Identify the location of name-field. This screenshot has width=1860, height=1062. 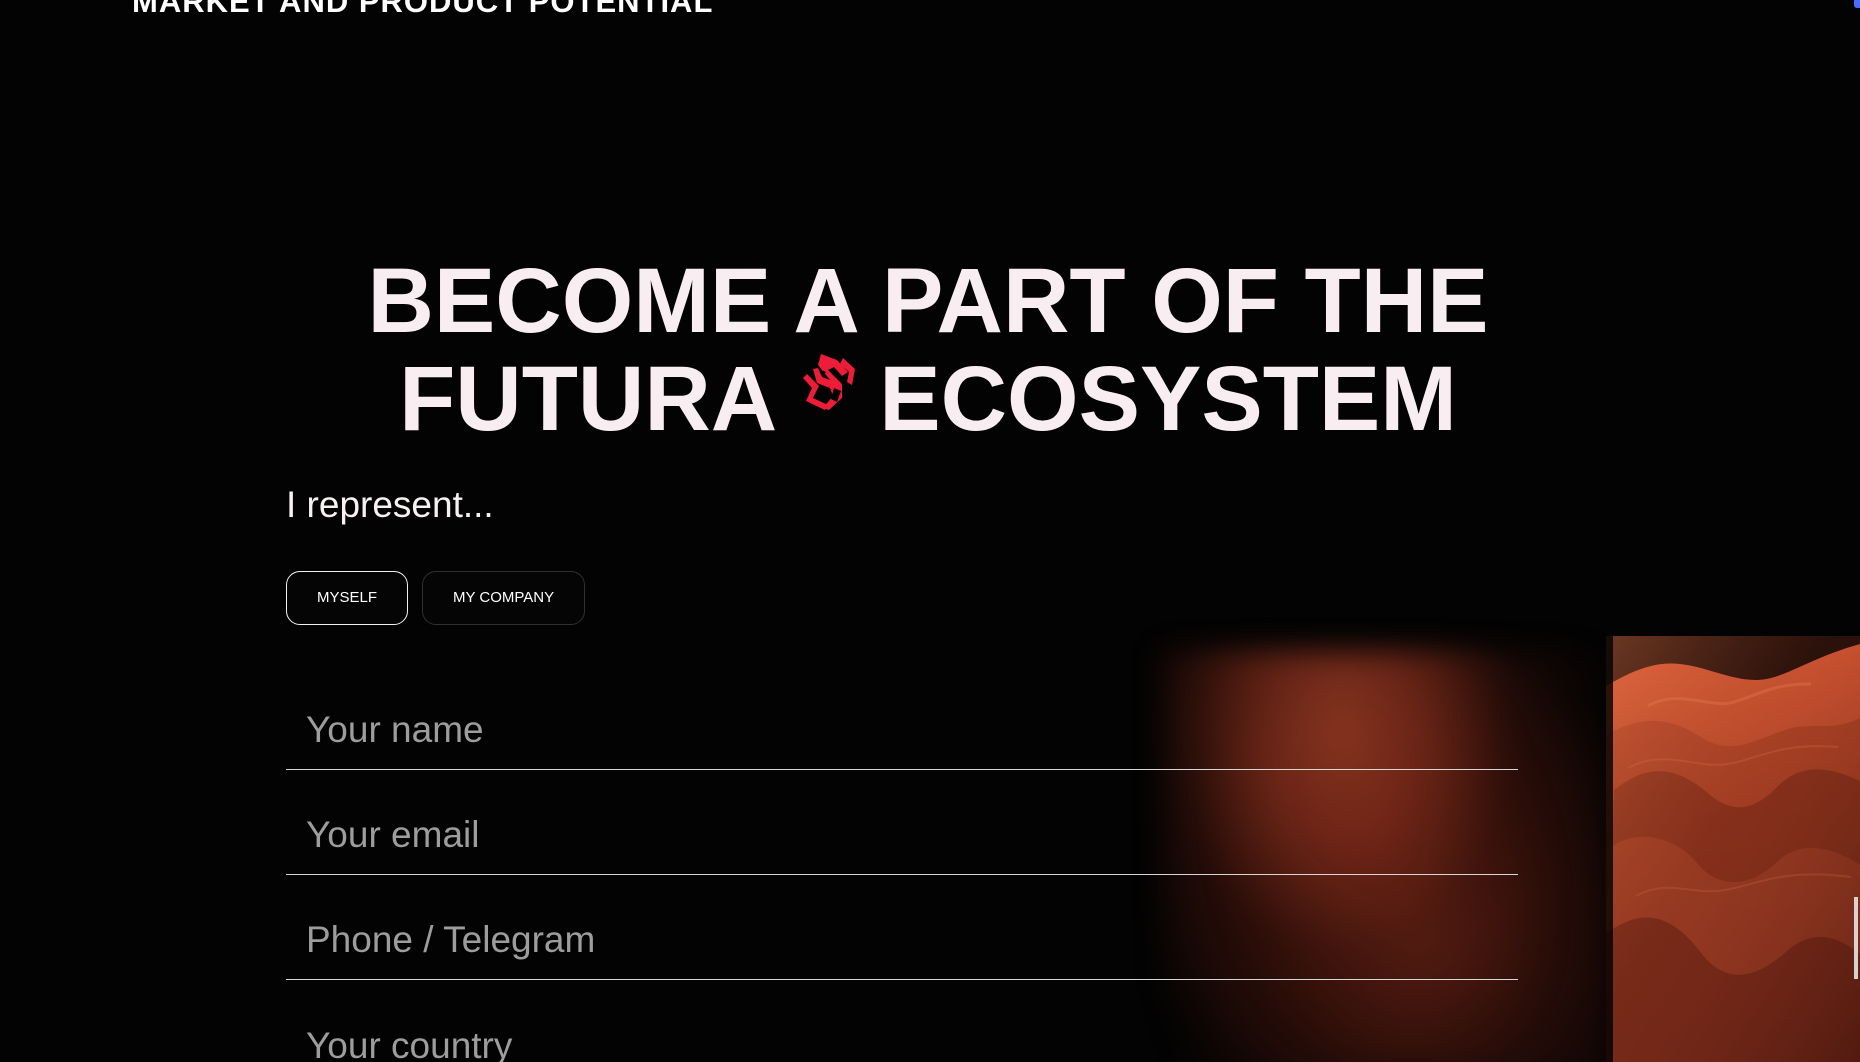
(902, 730).